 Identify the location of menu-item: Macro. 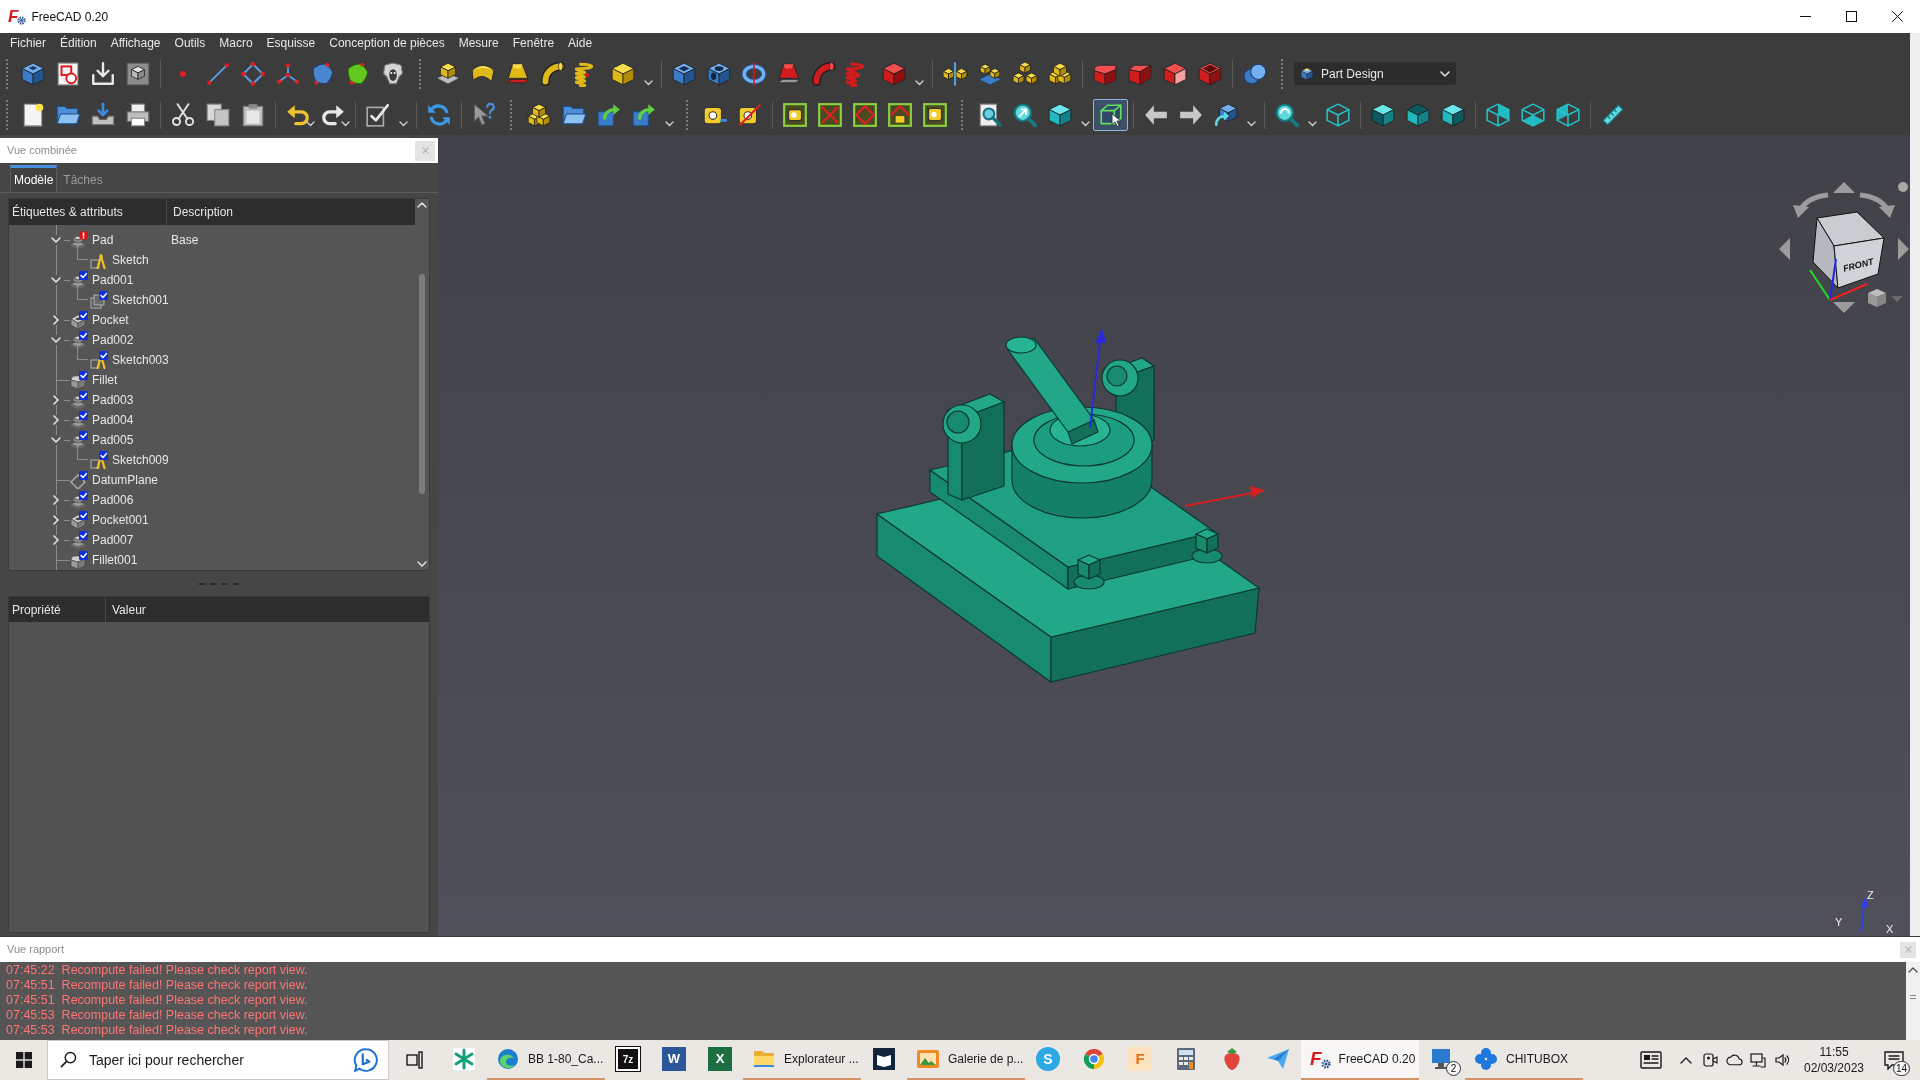
(236, 43).